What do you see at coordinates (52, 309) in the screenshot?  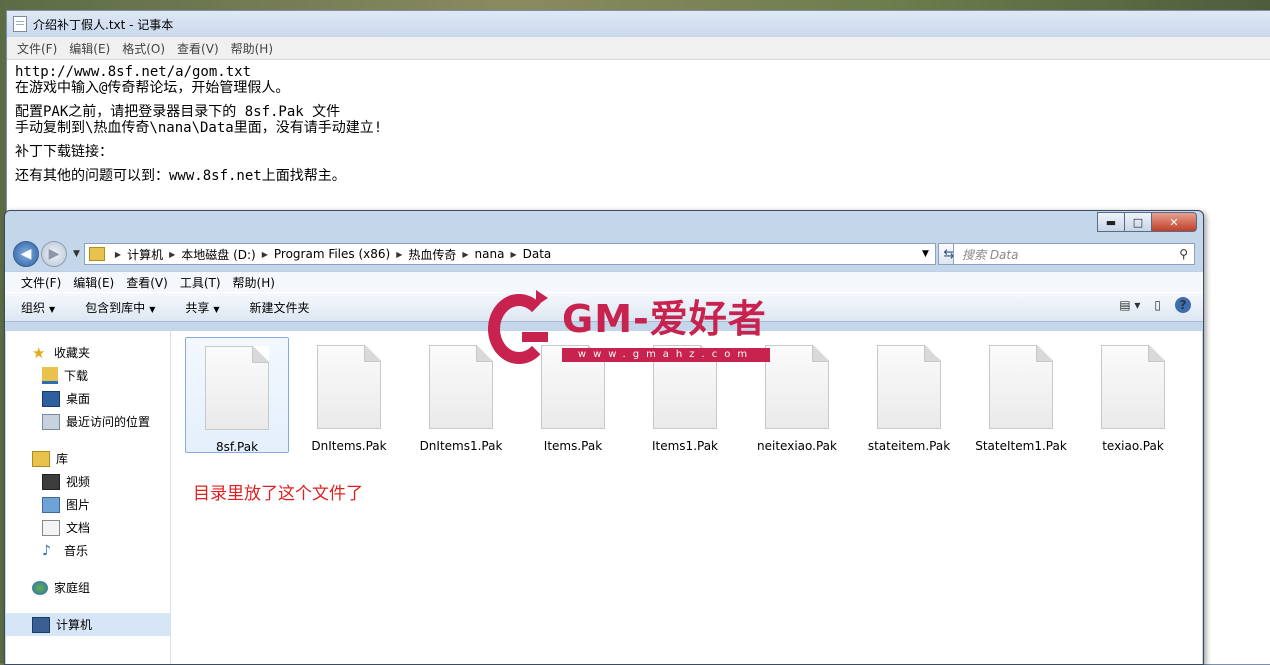 I see `chevron-down-icon: ▼` at bounding box center [52, 309].